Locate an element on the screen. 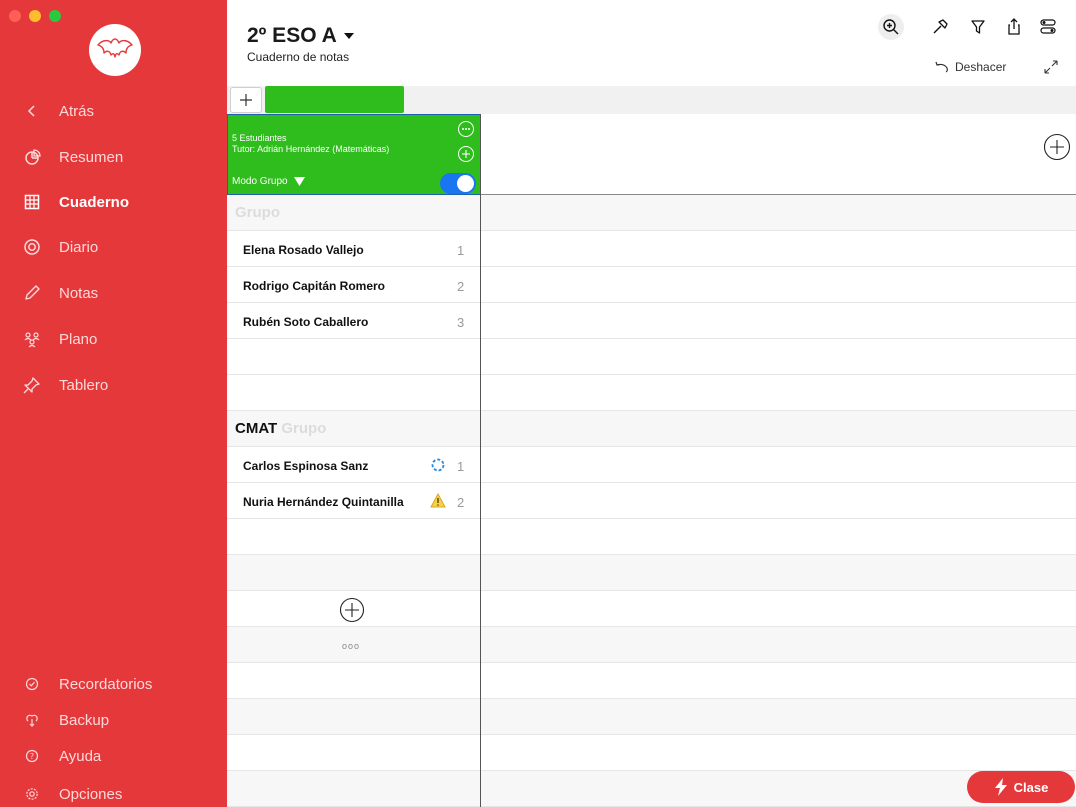  nav-resumen: Resumen is located at coordinates (113, 157).